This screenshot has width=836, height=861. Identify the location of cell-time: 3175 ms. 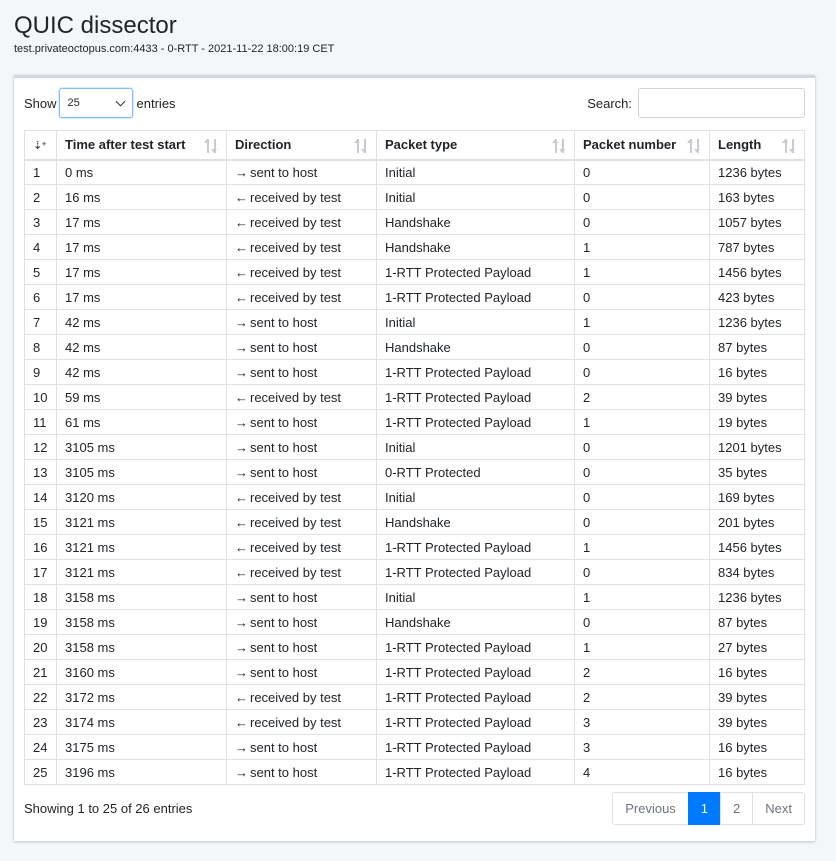
(141, 747).